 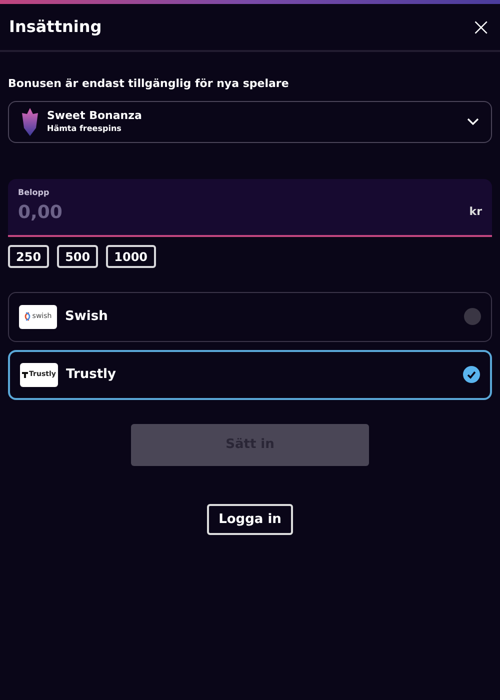 I want to click on radio-checked-icon, so click(x=471, y=374).